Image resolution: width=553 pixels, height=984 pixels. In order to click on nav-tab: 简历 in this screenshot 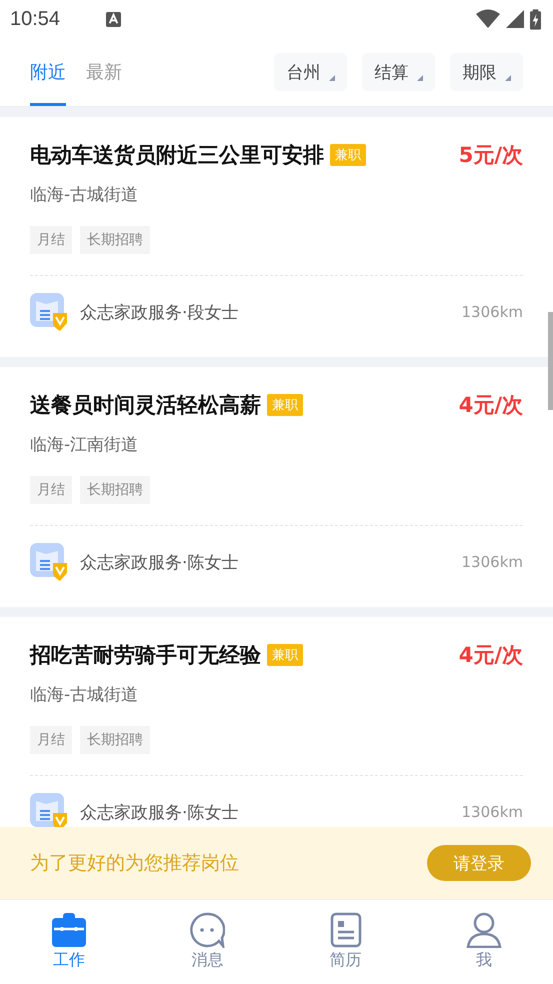, I will do `click(345, 942)`.